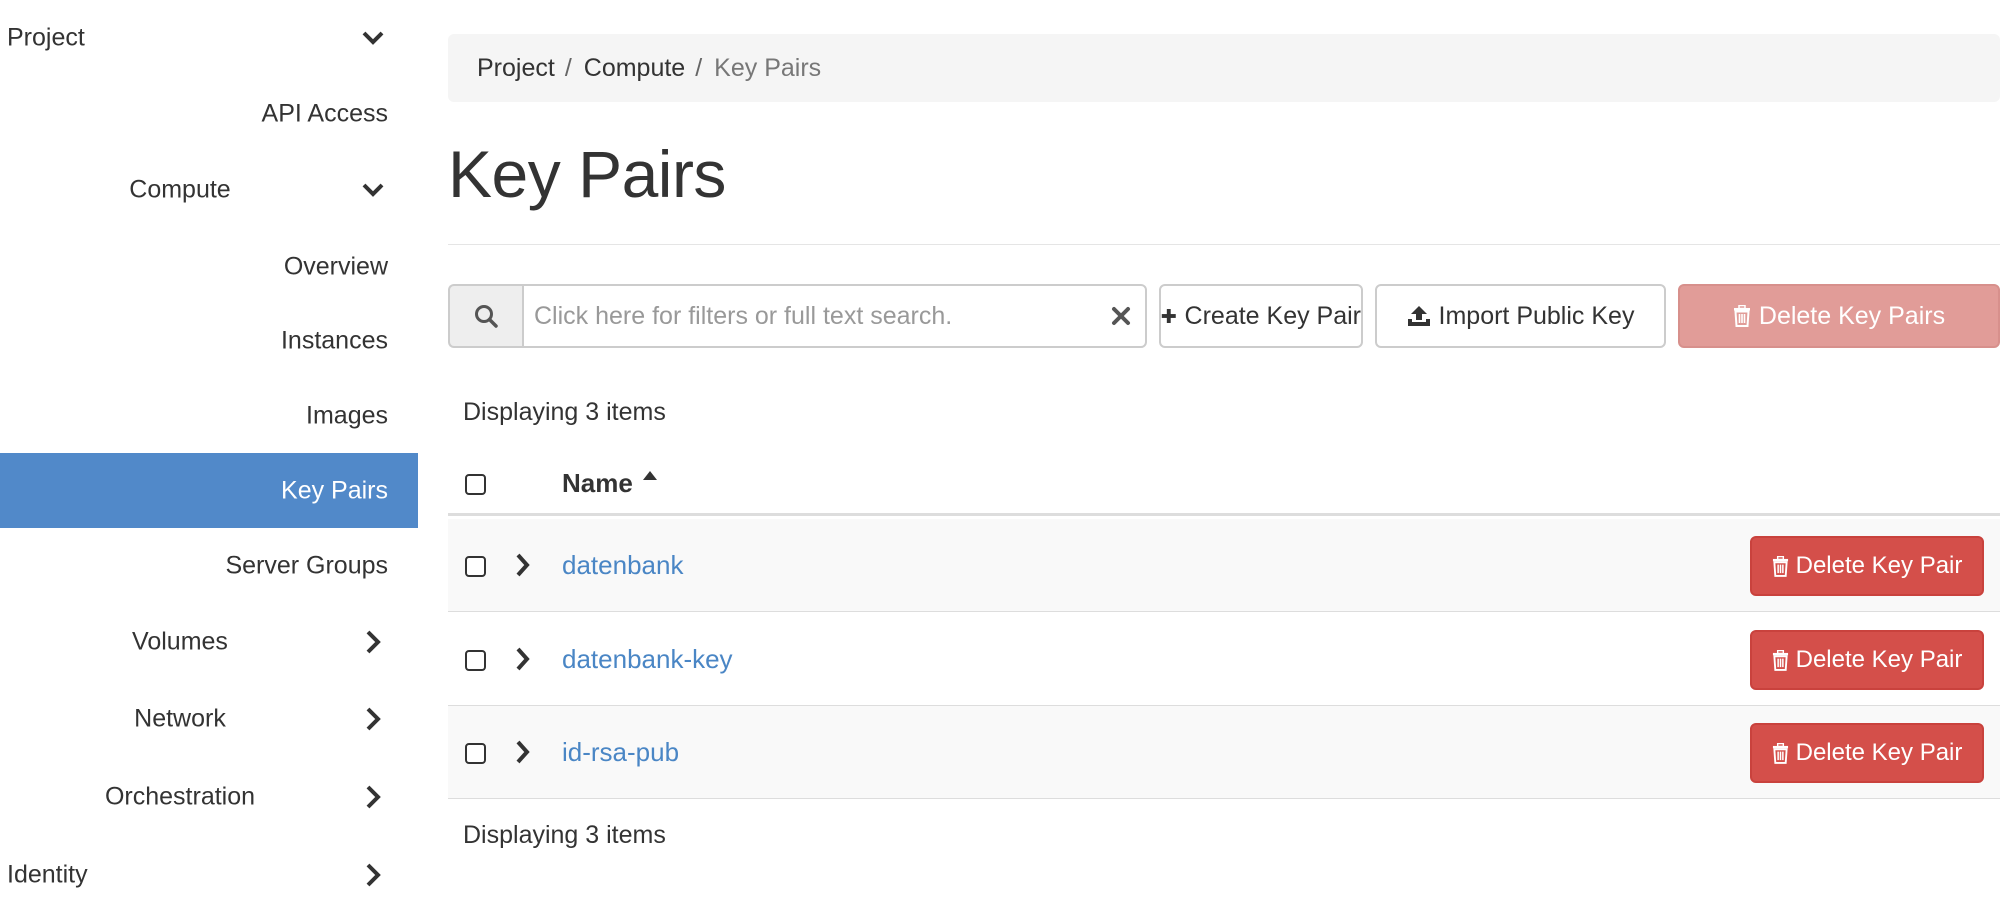 Image resolution: width=2000 pixels, height=916 pixels. What do you see at coordinates (306, 565) in the screenshot?
I see `sidebar-item-label: Server Groups` at bounding box center [306, 565].